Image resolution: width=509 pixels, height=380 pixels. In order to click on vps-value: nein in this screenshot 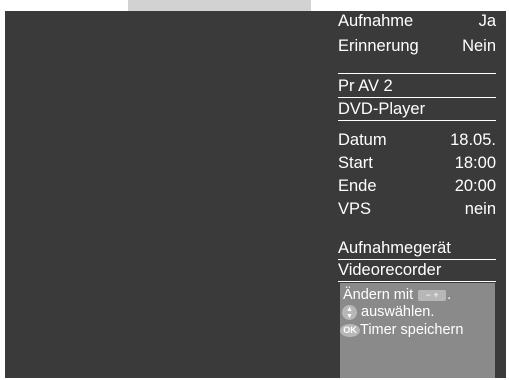, I will do `click(480, 209)`.